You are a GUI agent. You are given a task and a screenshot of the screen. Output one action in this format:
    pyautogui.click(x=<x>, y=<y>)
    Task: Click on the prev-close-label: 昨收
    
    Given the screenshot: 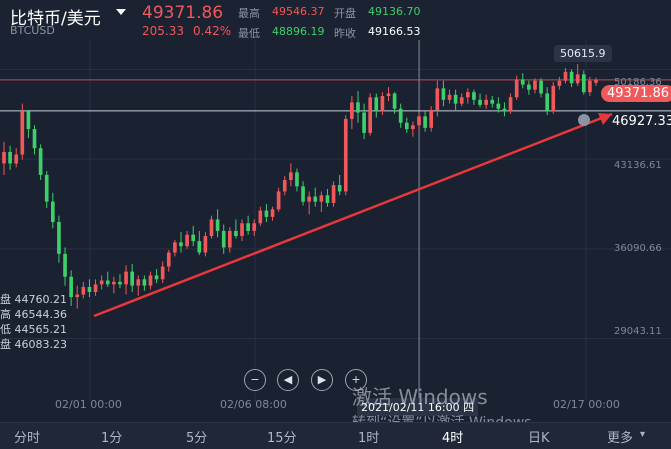 What is the action you would take?
    pyautogui.click(x=345, y=33)
    